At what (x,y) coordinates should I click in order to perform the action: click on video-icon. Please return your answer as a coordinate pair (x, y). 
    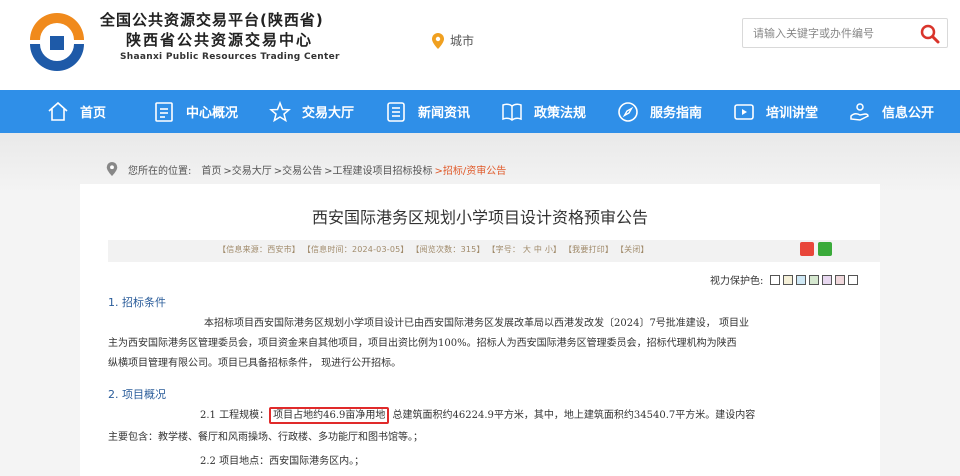
    Looking at the image, I should click on (744, 111).